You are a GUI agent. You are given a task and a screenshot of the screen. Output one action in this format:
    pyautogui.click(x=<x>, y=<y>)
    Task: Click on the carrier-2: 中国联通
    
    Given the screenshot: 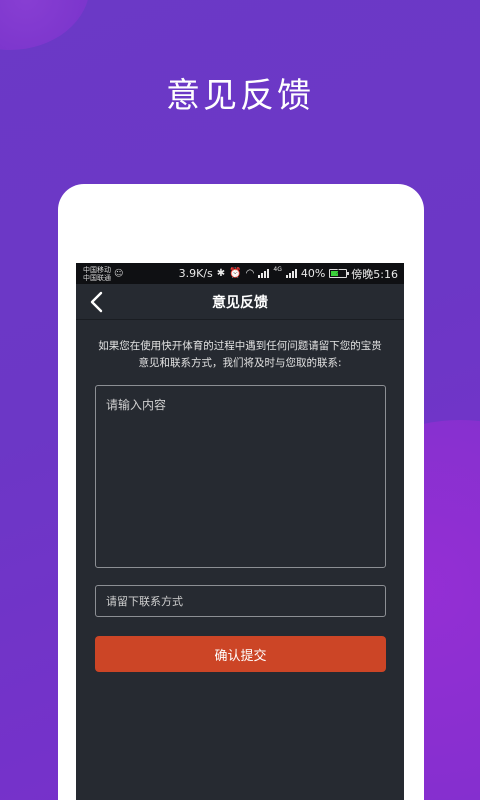 What is the action you would take?
    pyautogui.click(x=97, y=277)
    